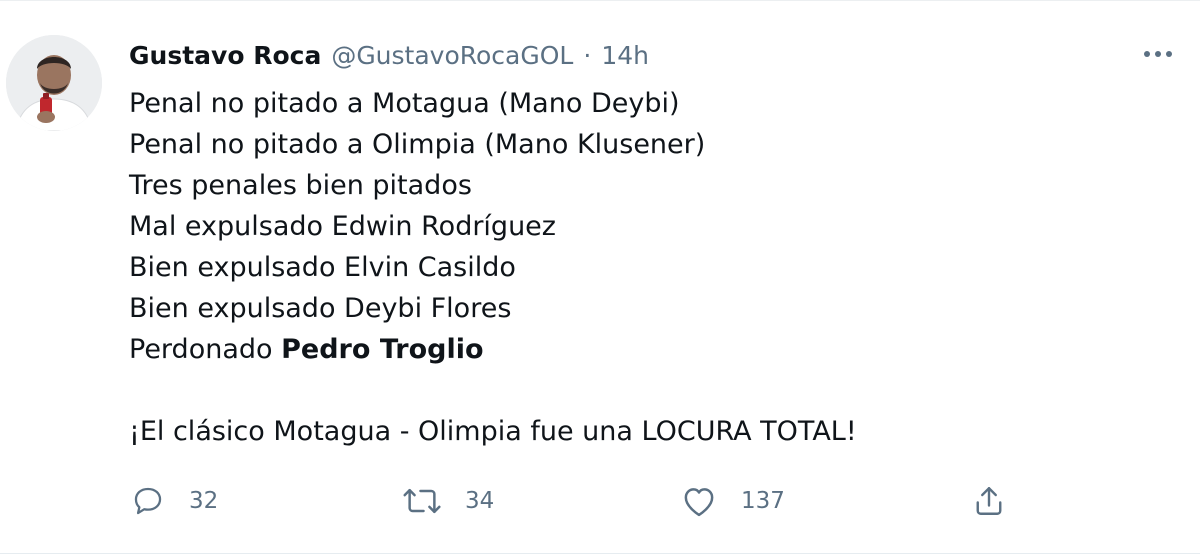  What do you see at coordinates (225, 55) in the screenshot?
I see `author-name: Gustavo Roca` at bounding box center [225, 55].